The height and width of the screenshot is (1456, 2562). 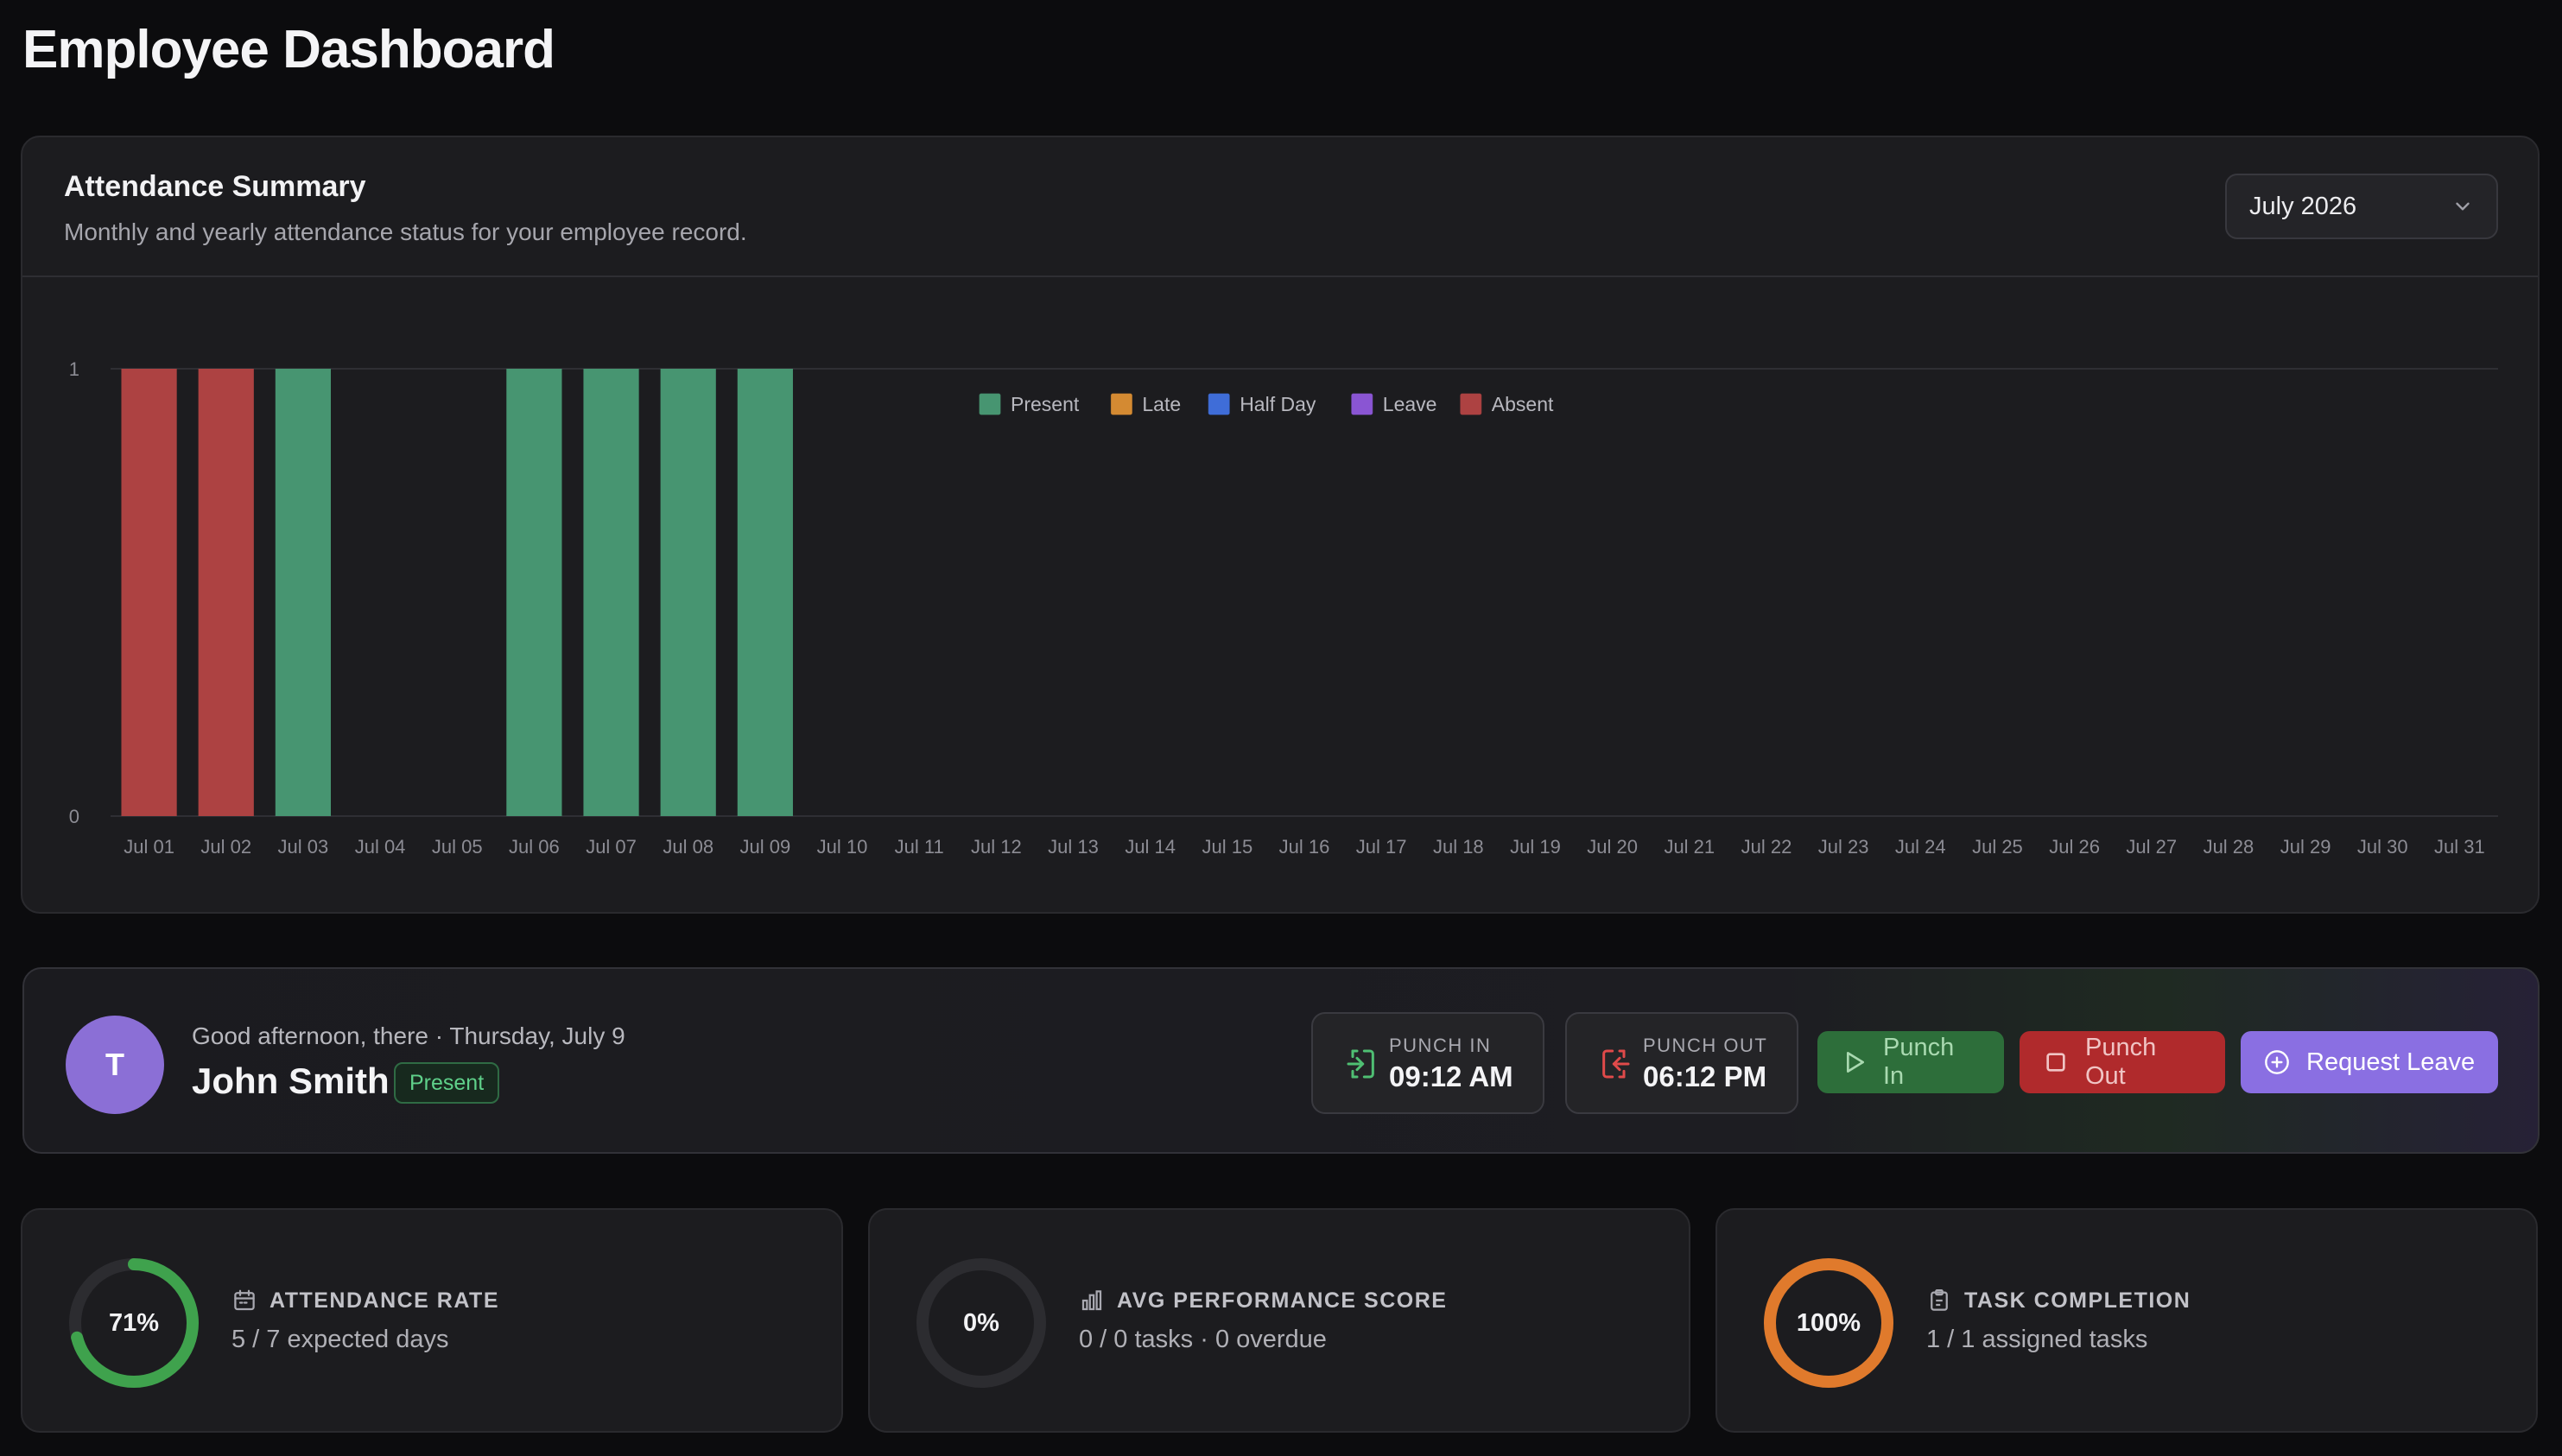 I want to click on attendance-rate-label: ATTENDANCE RATE, so click(x=385, y=1301).